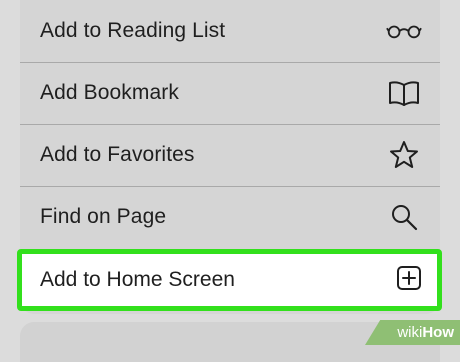 The height and width of the screenshot is (362, 460). Describe the element at coordinates (409, 280) in the screenshot. I see `plus-square-icon` at that location.